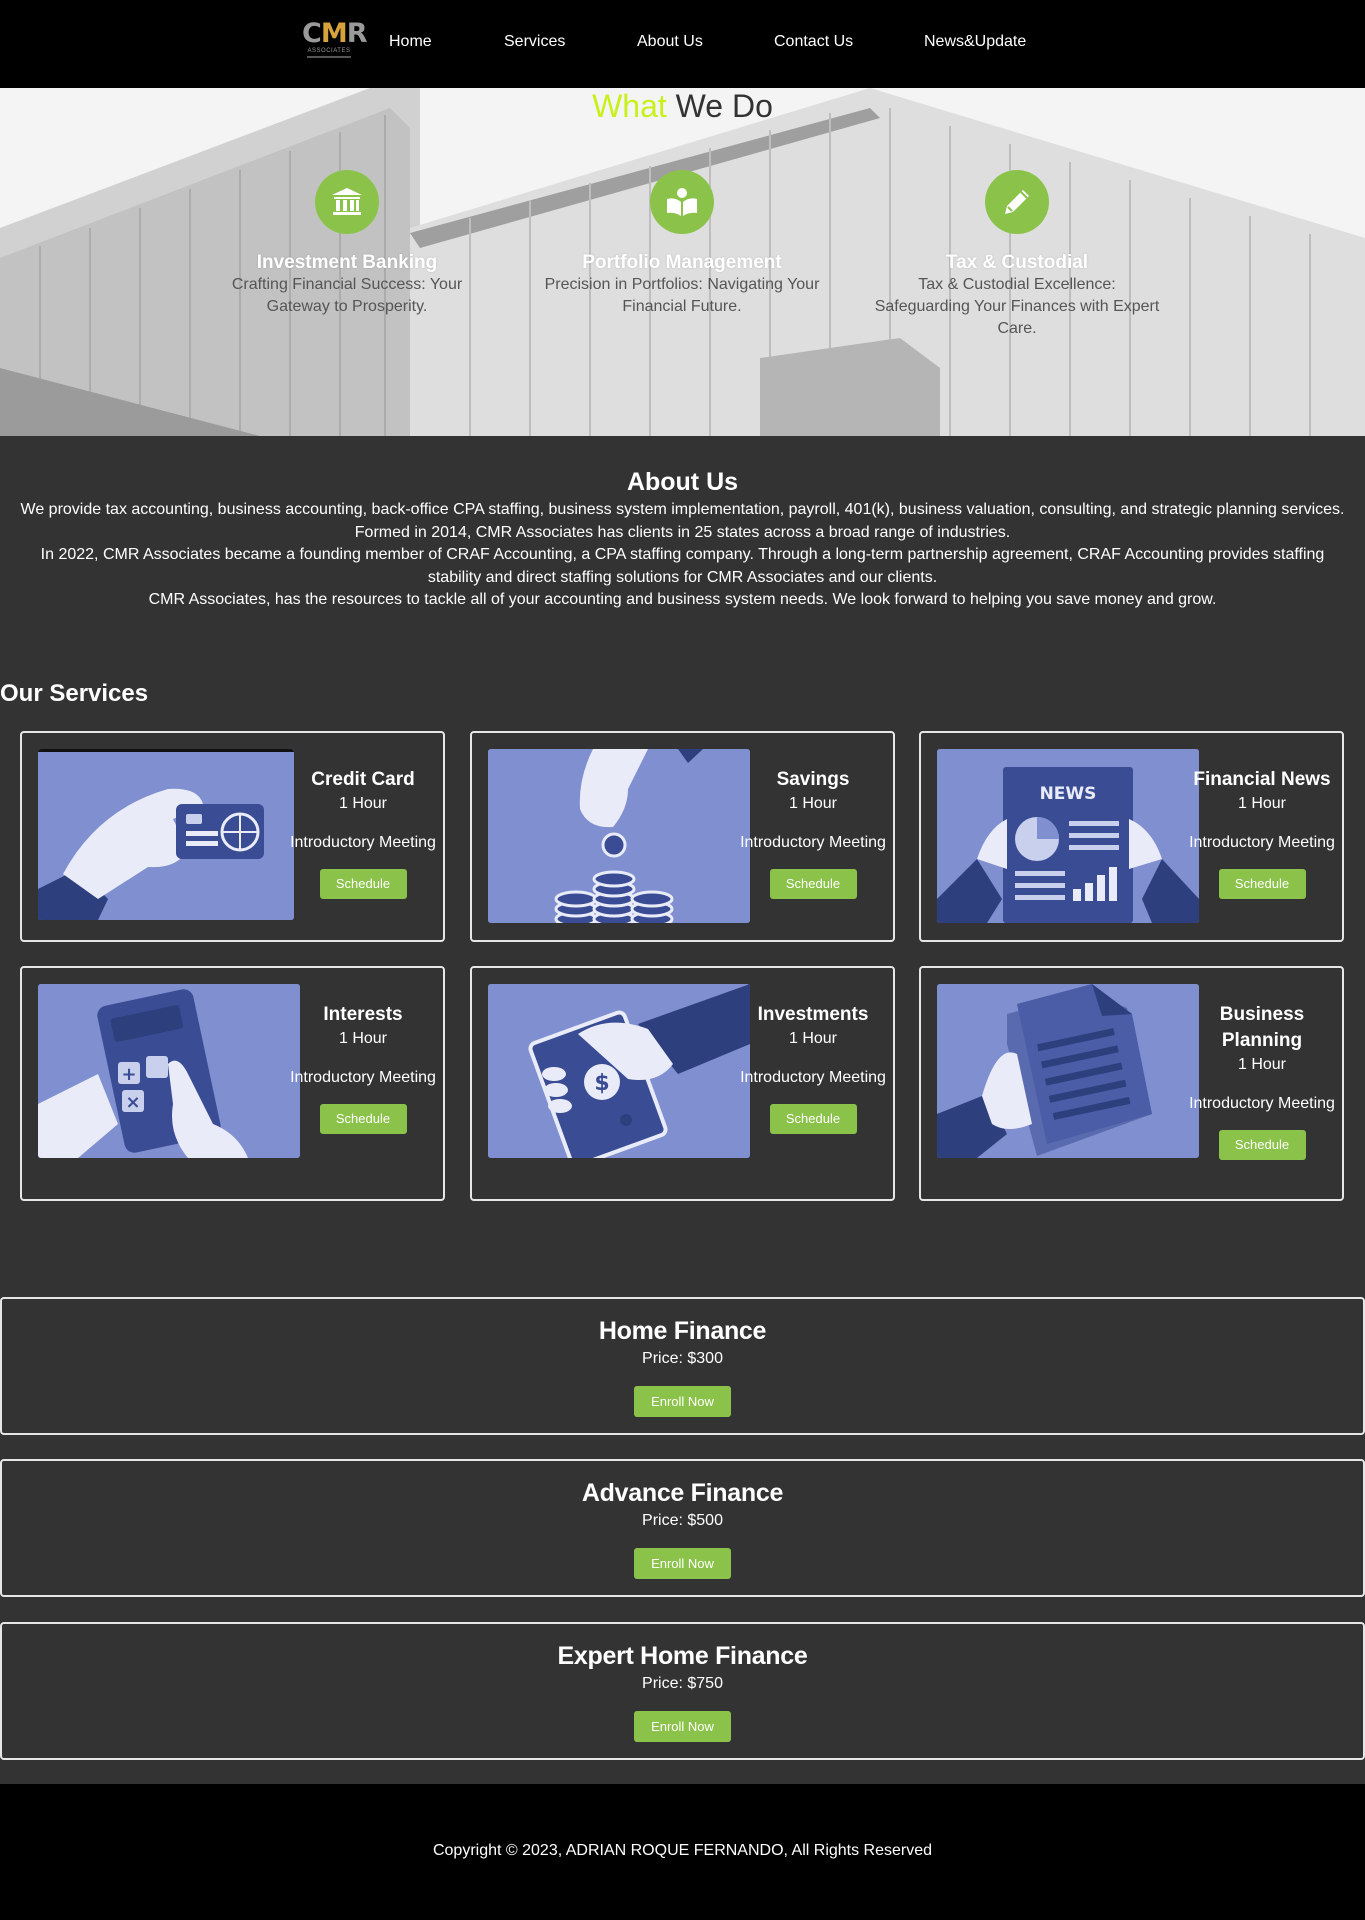 The width and height of the screenshot is (1365, 1920). Describe the element at coordinates (813, 779) in the screenshot. I see `service-title: Savings` at that location.